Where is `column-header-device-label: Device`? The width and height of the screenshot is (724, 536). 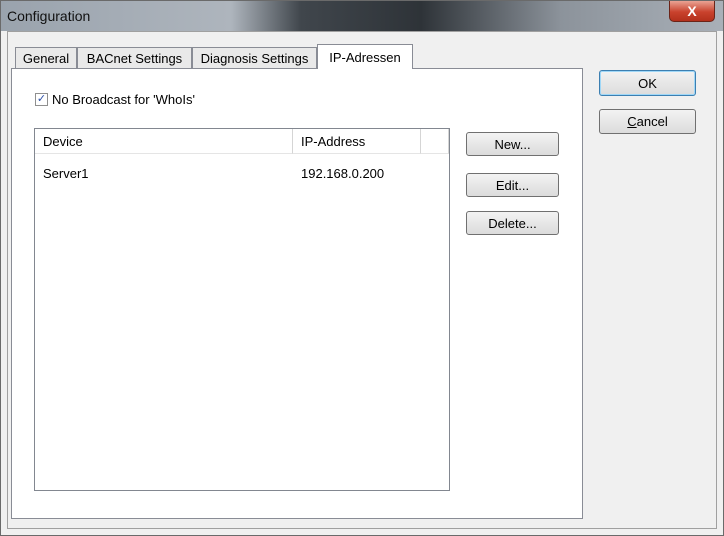
column-header-device-label: Device is located at coordinates (63, 141).